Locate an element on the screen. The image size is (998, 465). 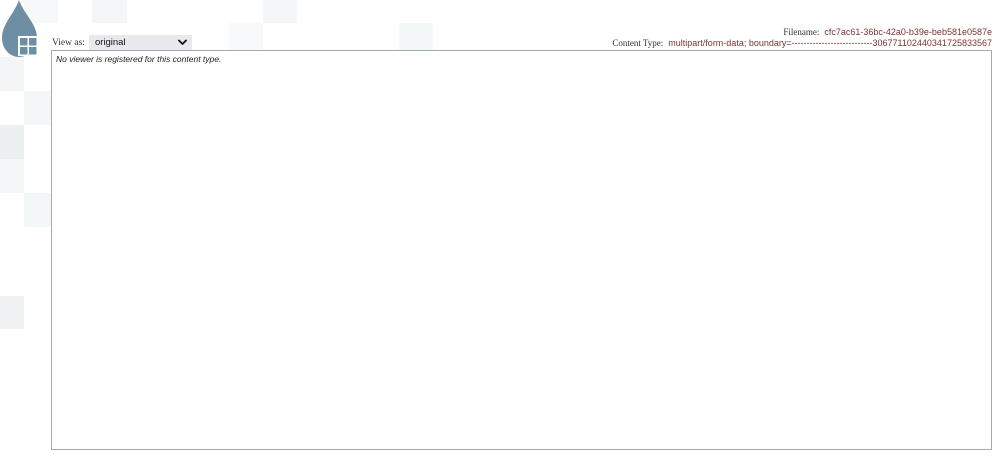
view-as-label: View as: is located at coordinates (68, 43).